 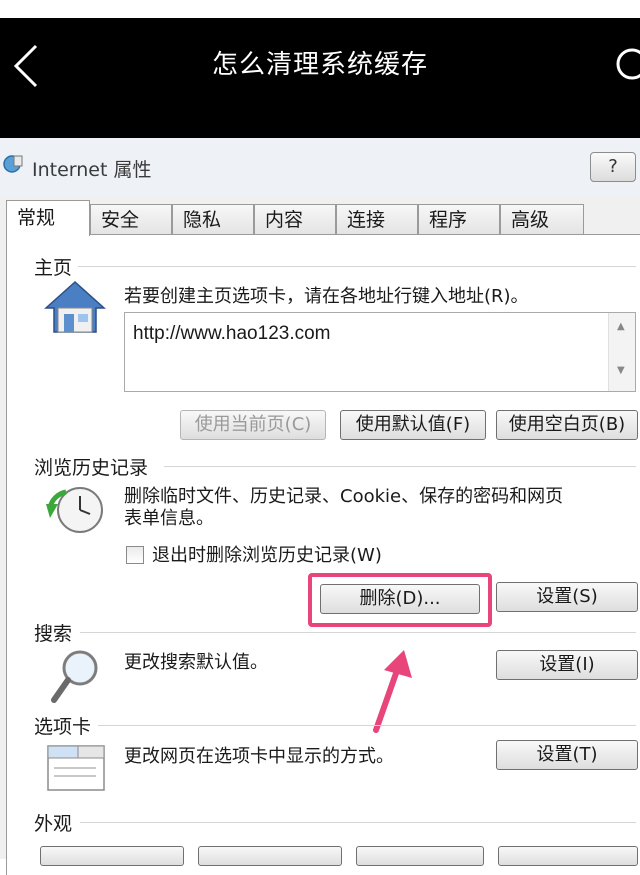 What do you see at coordinates (92, 170) in the screenshot?
I see `dialog-title: Internet 属性` at bounding box center [92, 170].